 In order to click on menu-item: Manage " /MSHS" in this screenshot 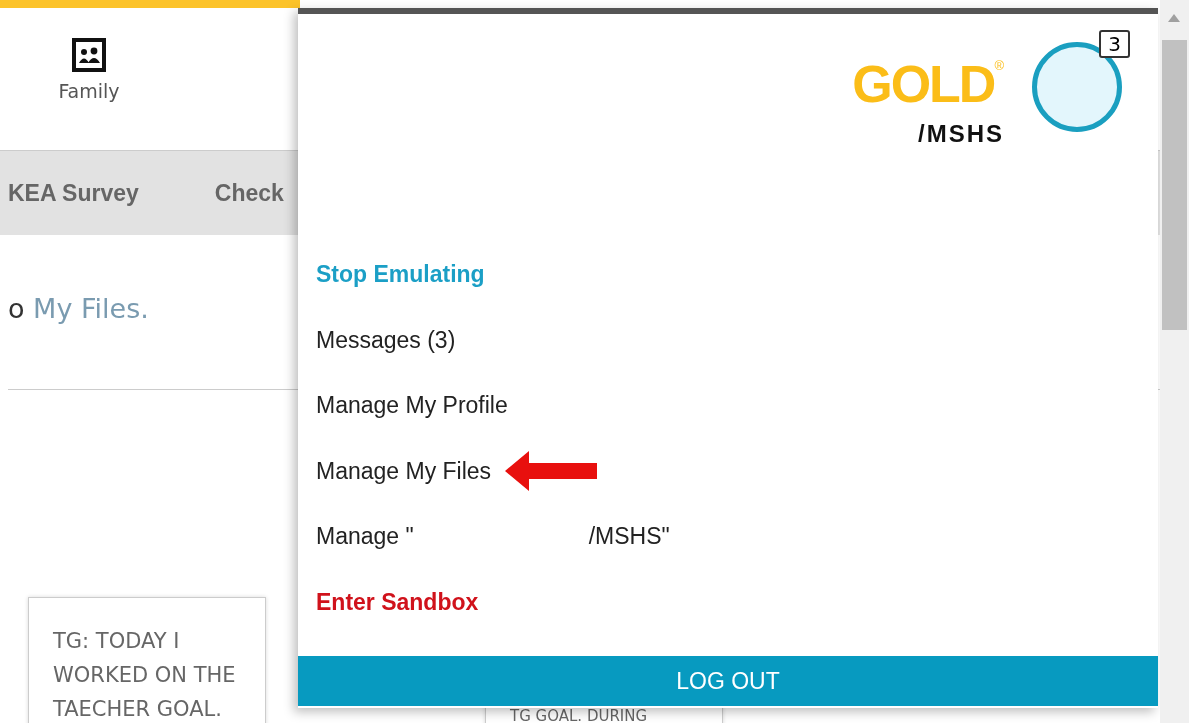, I will do `click(493, 537)`.